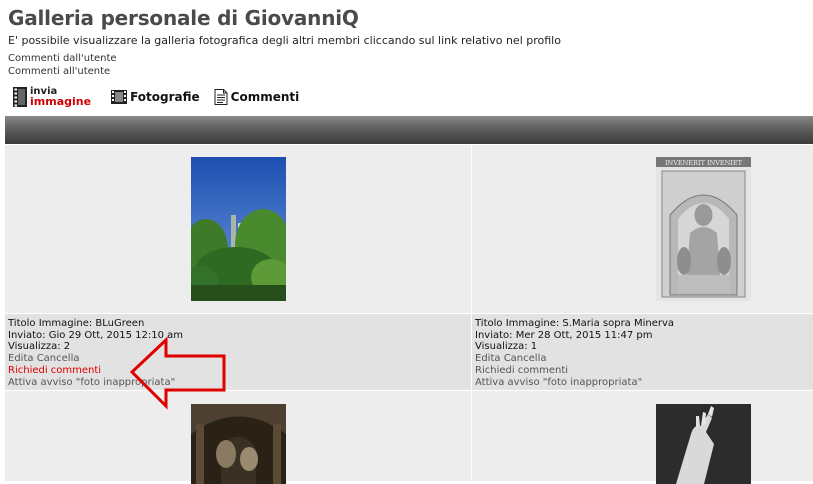 Image resolution: width=813 pixels, height=484 pixels. What do you see at coordinates (61, 101) in the screenshot?
I see `send-image-label-bottom: immagine` at bounding box center [61, 101].